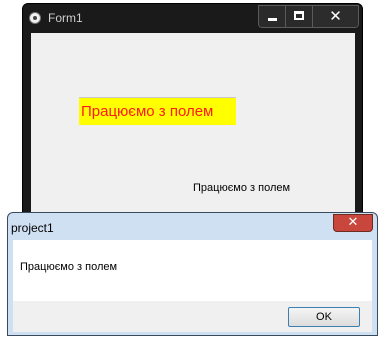  Describe the element at coordinates (324, 317) in the screenshot. I see `ok-button: OK` at that location.